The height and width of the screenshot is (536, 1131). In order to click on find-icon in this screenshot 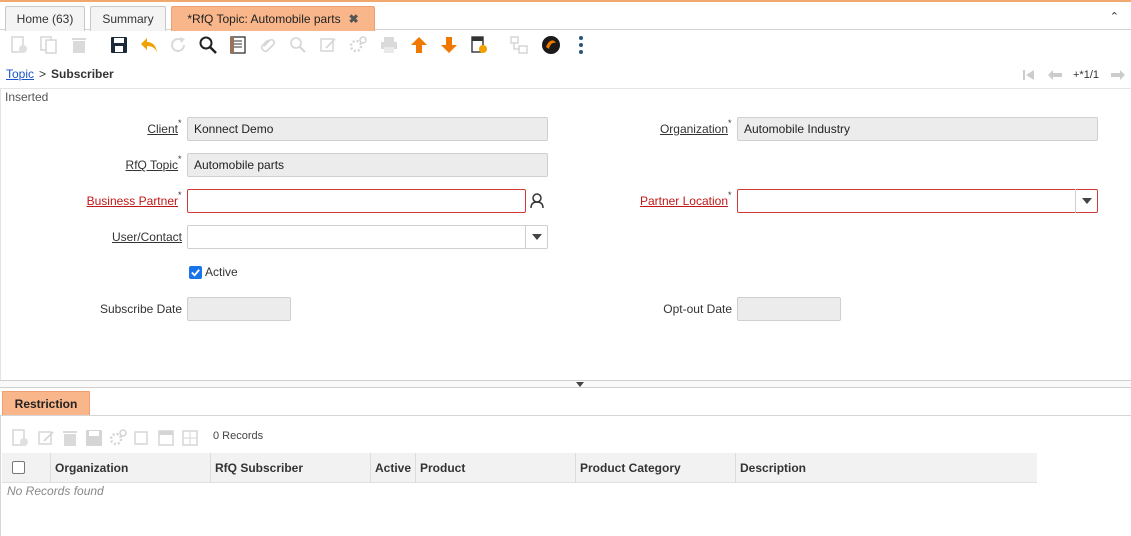, I will do `click(208, 45)`.